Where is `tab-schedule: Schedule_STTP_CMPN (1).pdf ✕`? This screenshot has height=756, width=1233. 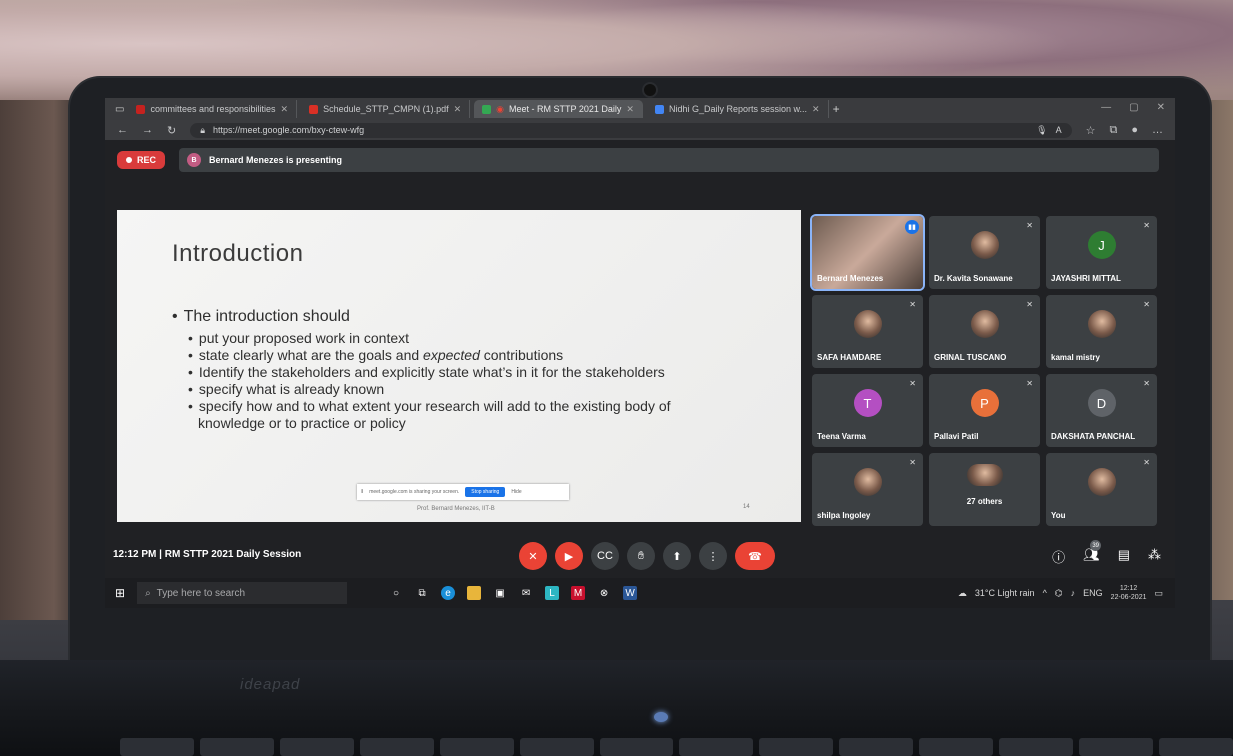 tab-schedule: Schedule_STTP_CMPN (1).pdf ✕ is located at coordinates (386, 109).